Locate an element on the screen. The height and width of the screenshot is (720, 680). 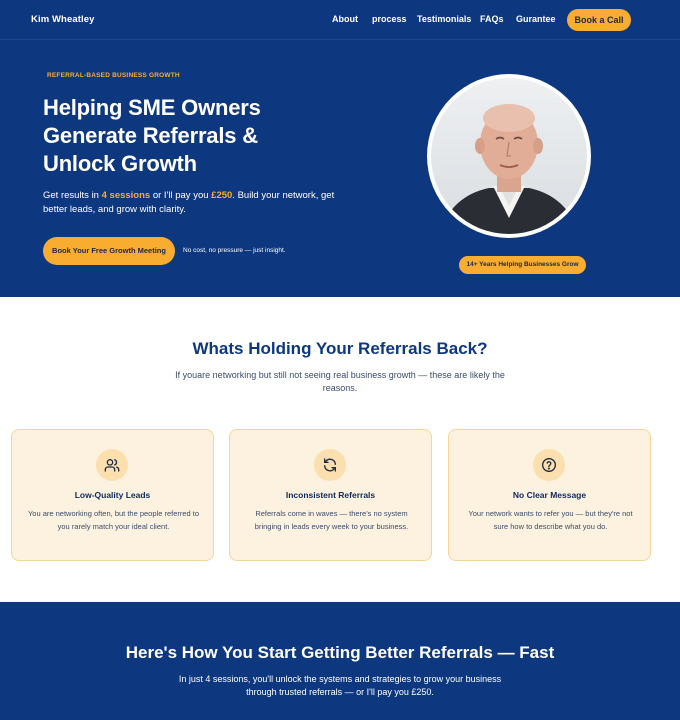
hero-title-line-3: Unlock Growth is located at coordinates (120, 163).